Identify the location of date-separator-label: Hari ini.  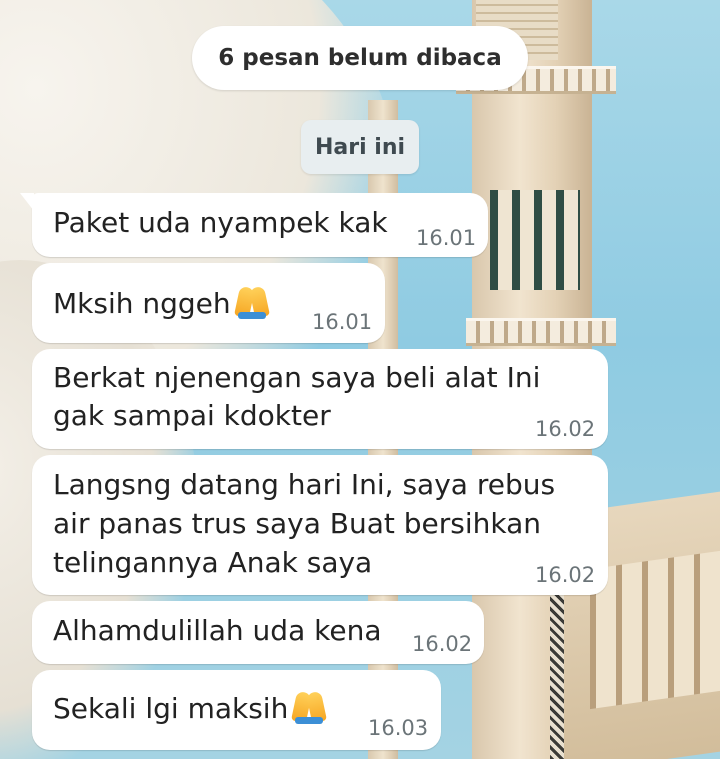
(360, 147).